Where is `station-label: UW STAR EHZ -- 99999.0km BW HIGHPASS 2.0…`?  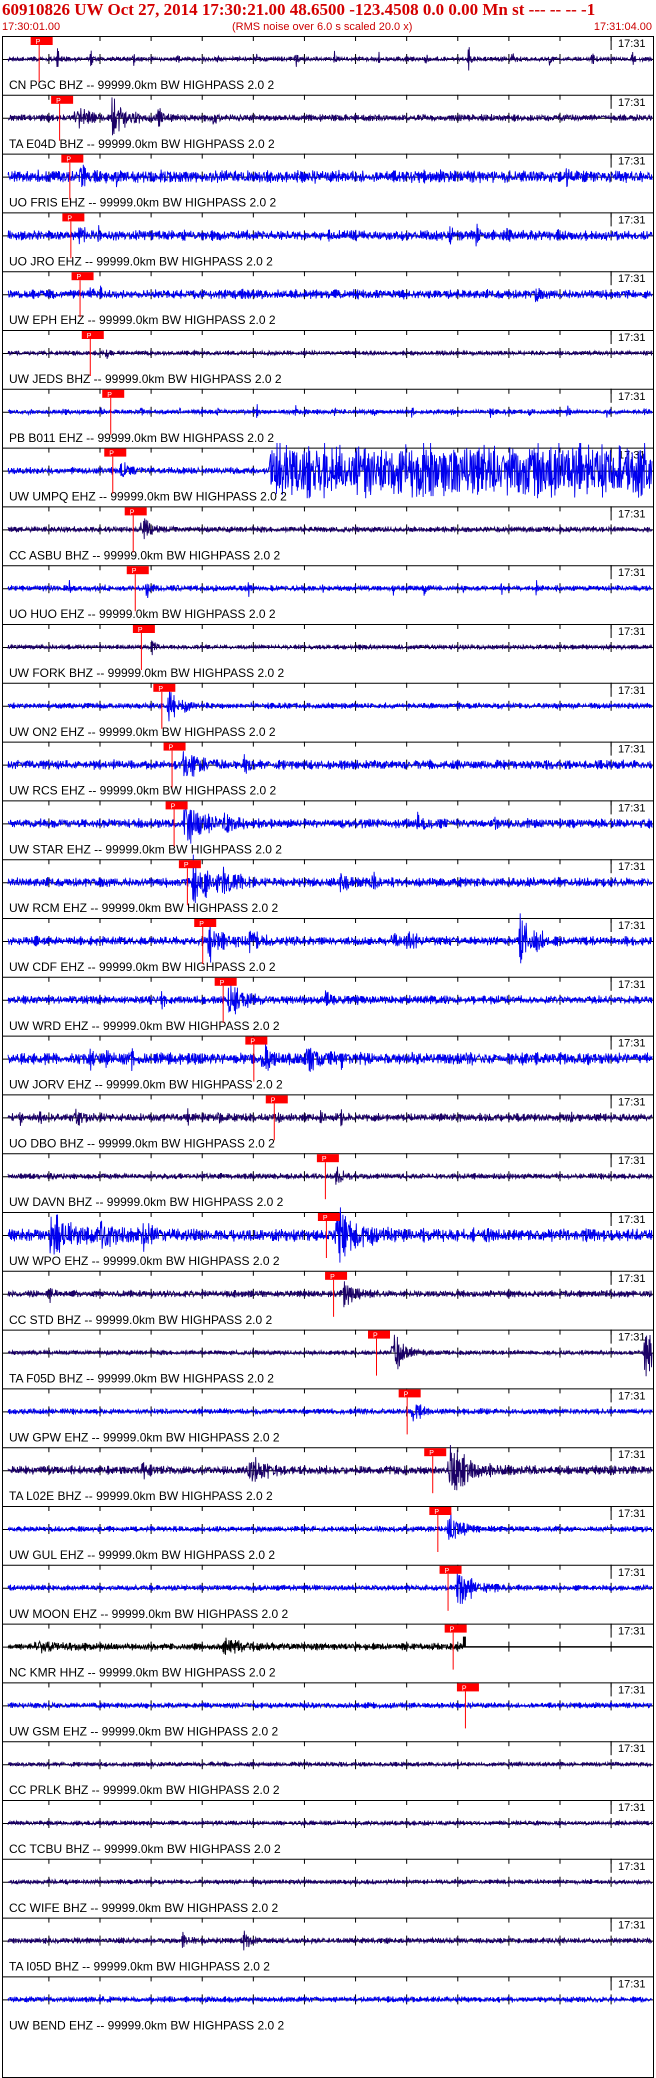
station-label: UW STAR EHZ -- 99999.0km BW HIGHPASS 2.0… is located at coordinates (145, 849).